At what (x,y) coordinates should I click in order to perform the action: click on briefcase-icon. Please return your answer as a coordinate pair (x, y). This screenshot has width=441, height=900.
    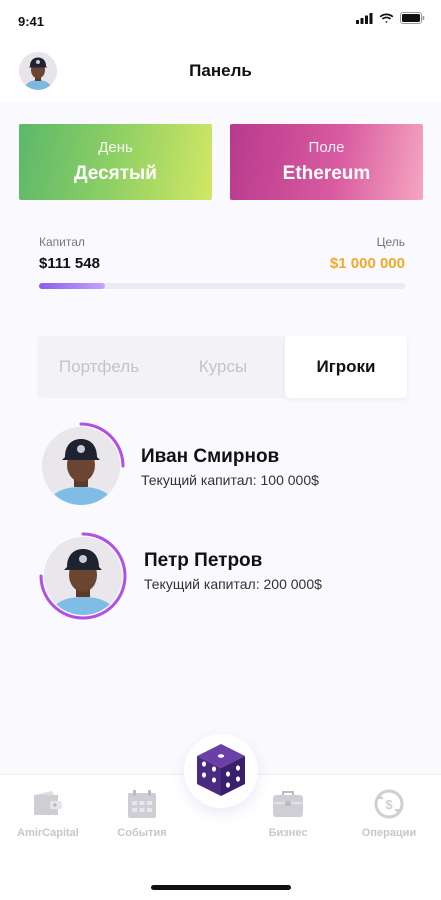
    Looking at the image, I should click on (288, 804).